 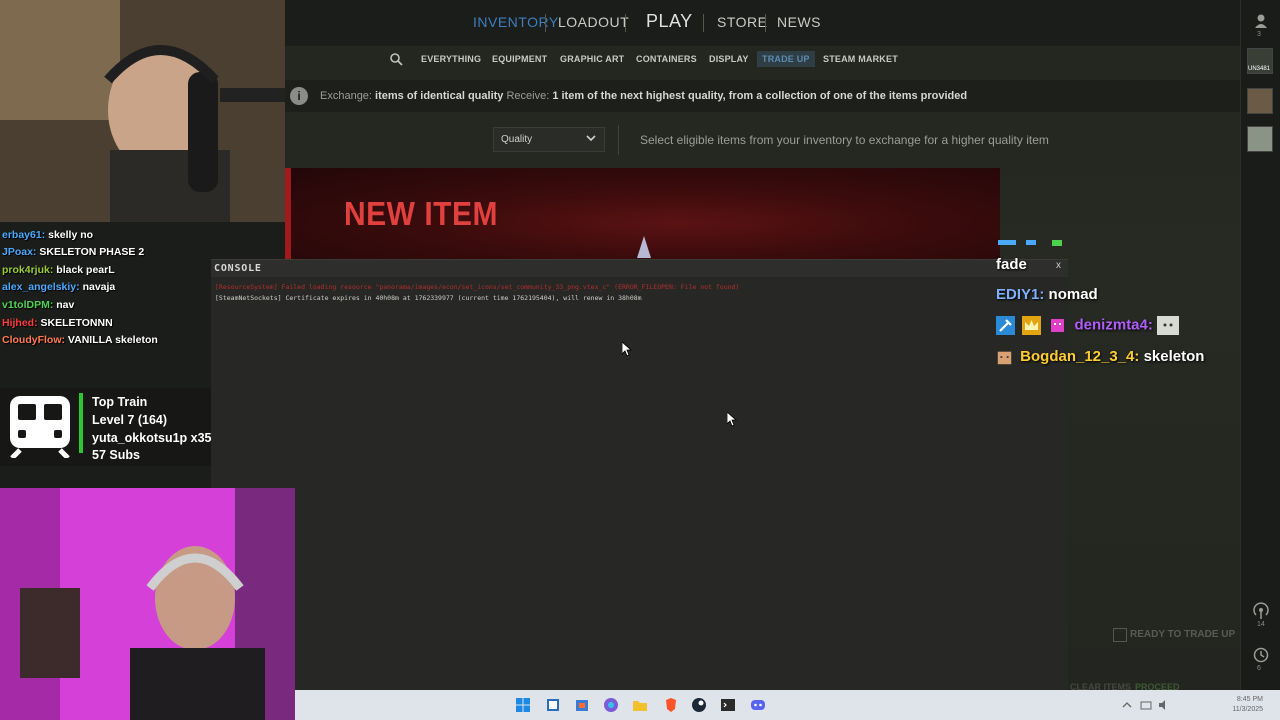 What do you see at coordinates (799, 22) in the screenshot?
I see `nav-news: NEWS` at bounding box center [799, 22].